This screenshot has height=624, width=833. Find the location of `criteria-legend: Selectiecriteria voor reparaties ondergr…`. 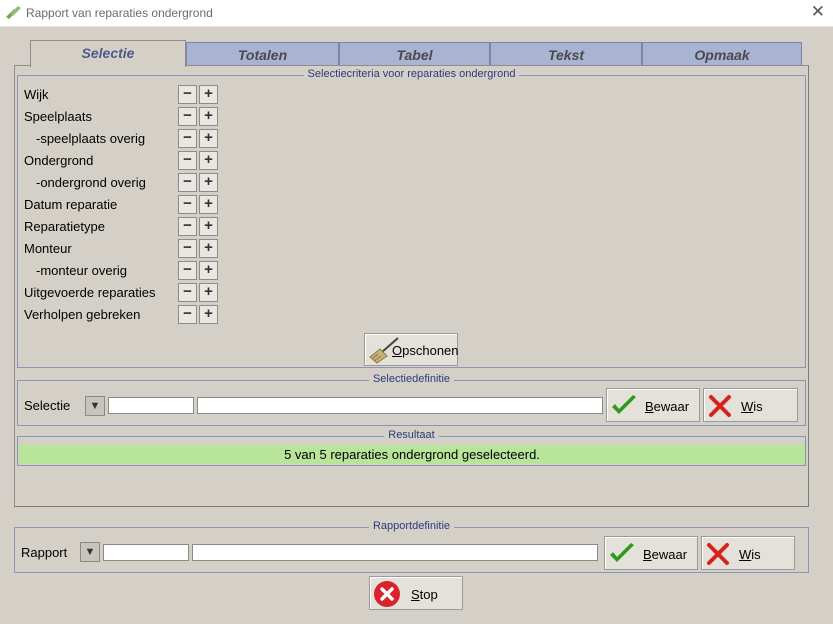

criteria-legend: Selectiecriteria voor reparaties ondergr… is located at coordinates (411, 74).